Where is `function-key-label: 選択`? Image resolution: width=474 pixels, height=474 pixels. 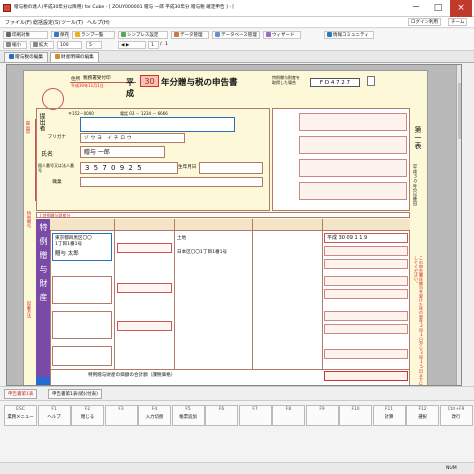 function-key-label: 選択 is located at coordinates (422, 417).